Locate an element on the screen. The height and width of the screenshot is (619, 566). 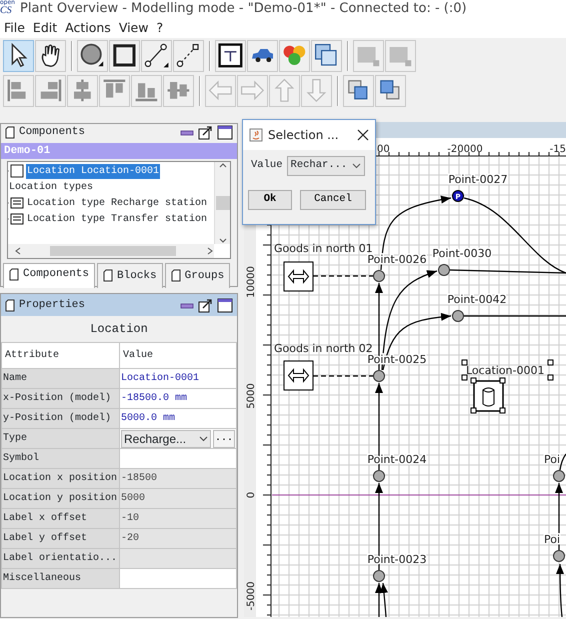
value-cell: -18500.0 mm is located at coordinates (178, 398).